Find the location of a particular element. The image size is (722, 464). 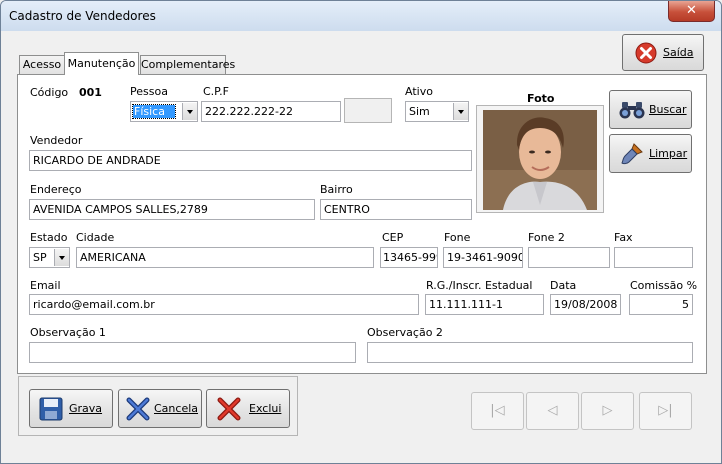

fax-field is located at coordinates (653, 257).